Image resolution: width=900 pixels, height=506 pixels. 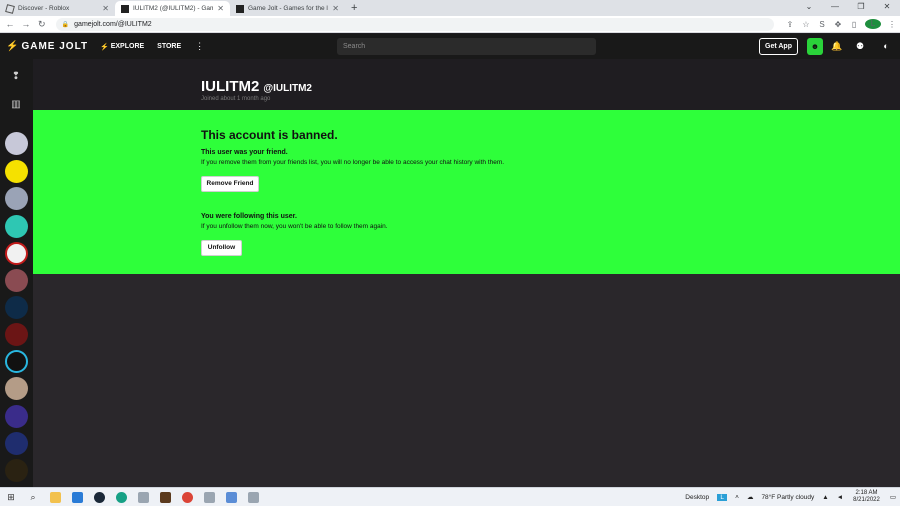 What do you see at coordinates (806, 24) in the screenshot?
I see `star-icon: ☆` at bounding box center [806, 24].